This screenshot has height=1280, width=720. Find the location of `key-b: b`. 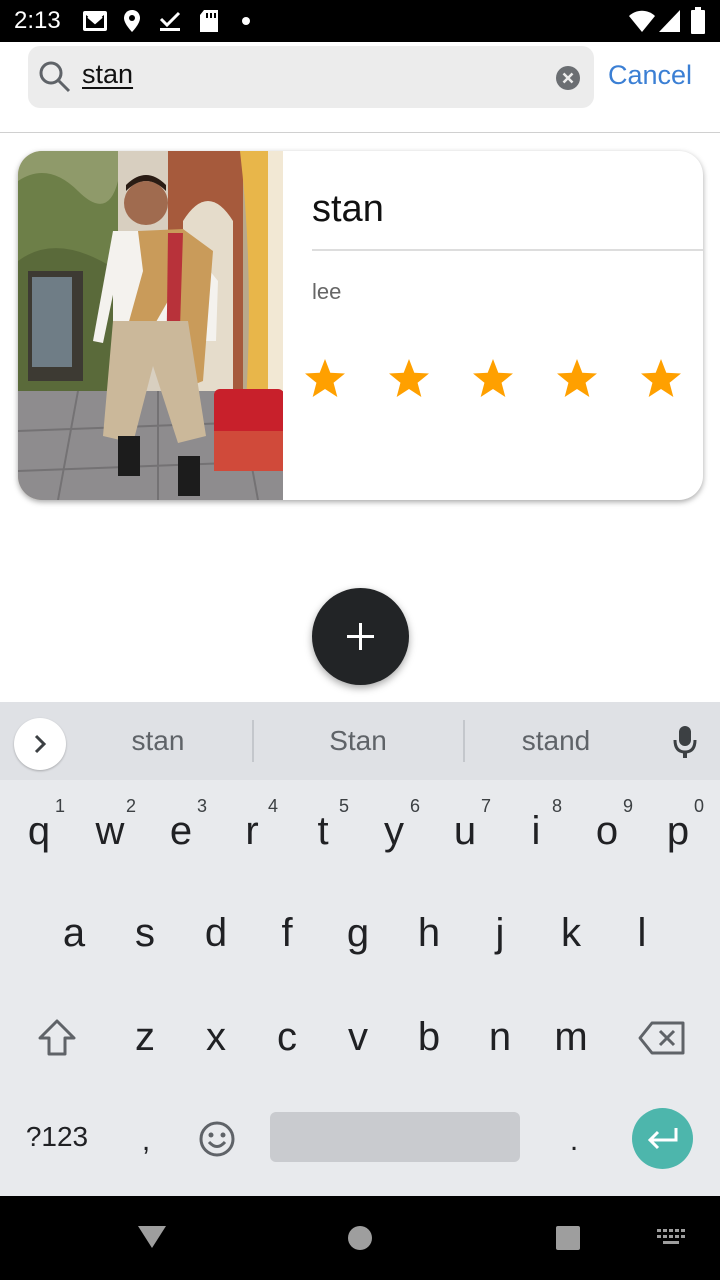

key-b: b is located at coordinates (429, 1037).